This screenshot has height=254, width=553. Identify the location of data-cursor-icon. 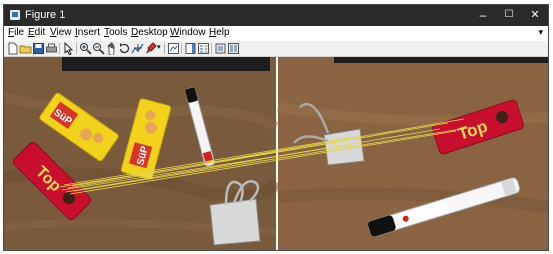
(137, 48).